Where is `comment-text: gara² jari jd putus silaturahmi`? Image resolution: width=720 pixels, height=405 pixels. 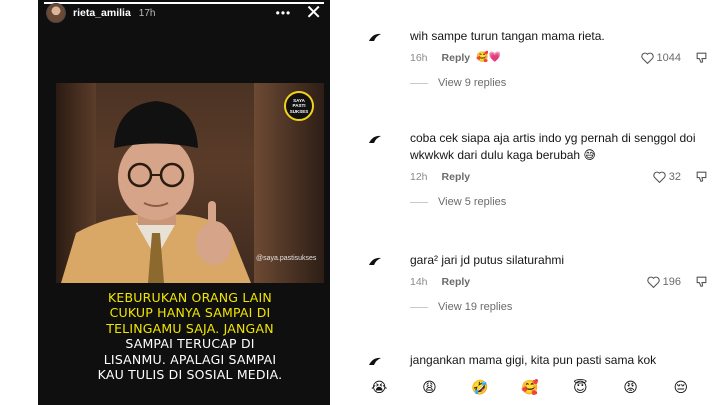 comment-text: gara² jari jd putus silaturahmi is located at coordinates (487, 260).